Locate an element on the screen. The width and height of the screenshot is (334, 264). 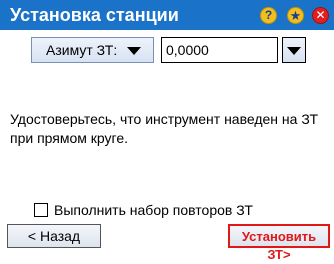
window-title: Установка станции is located at coordinates (94, 15).